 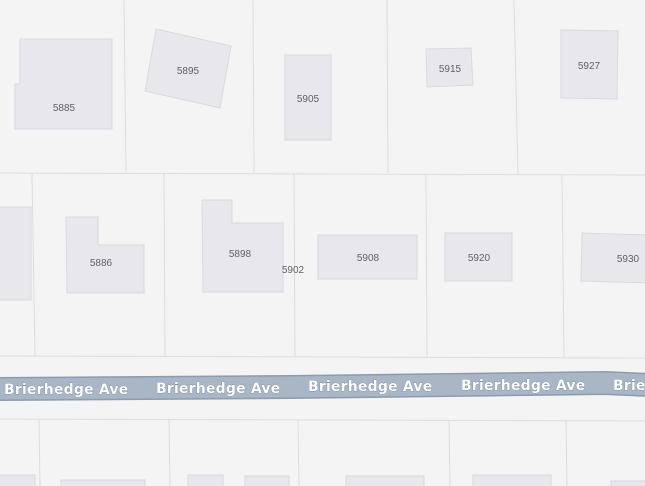 I want to click on building-5927: 5927, so click(x=589, y=64).